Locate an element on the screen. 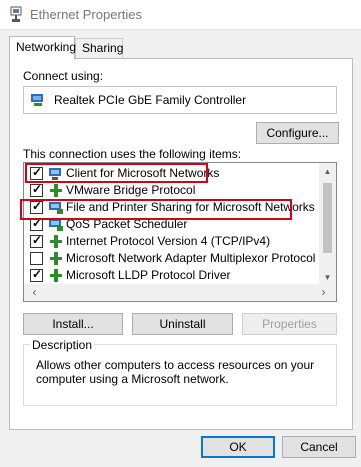 This screenshot has height=467, width=361. connect-using-label: Connect using: is located at coordinates (63, 76).